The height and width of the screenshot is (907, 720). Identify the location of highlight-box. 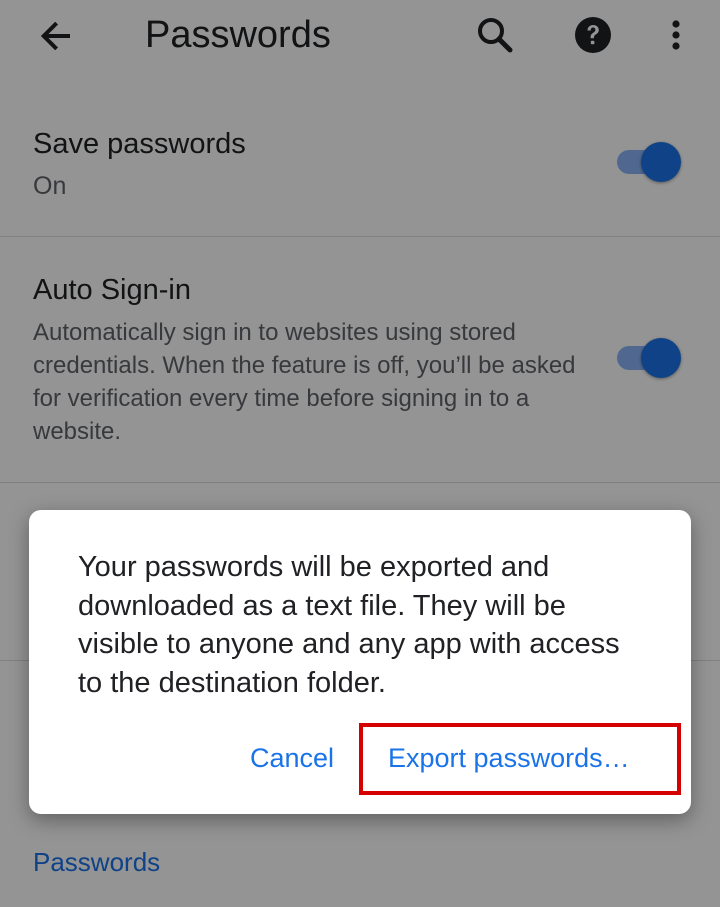
(520, 759).